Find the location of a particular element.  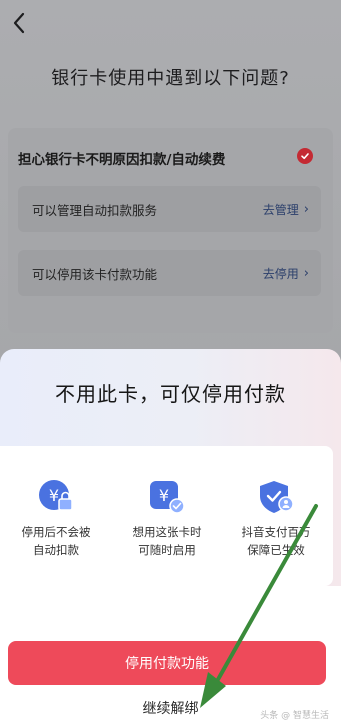

page-title: 银行卡使用中遇到以下问题? is located at coordinates (170, 78).